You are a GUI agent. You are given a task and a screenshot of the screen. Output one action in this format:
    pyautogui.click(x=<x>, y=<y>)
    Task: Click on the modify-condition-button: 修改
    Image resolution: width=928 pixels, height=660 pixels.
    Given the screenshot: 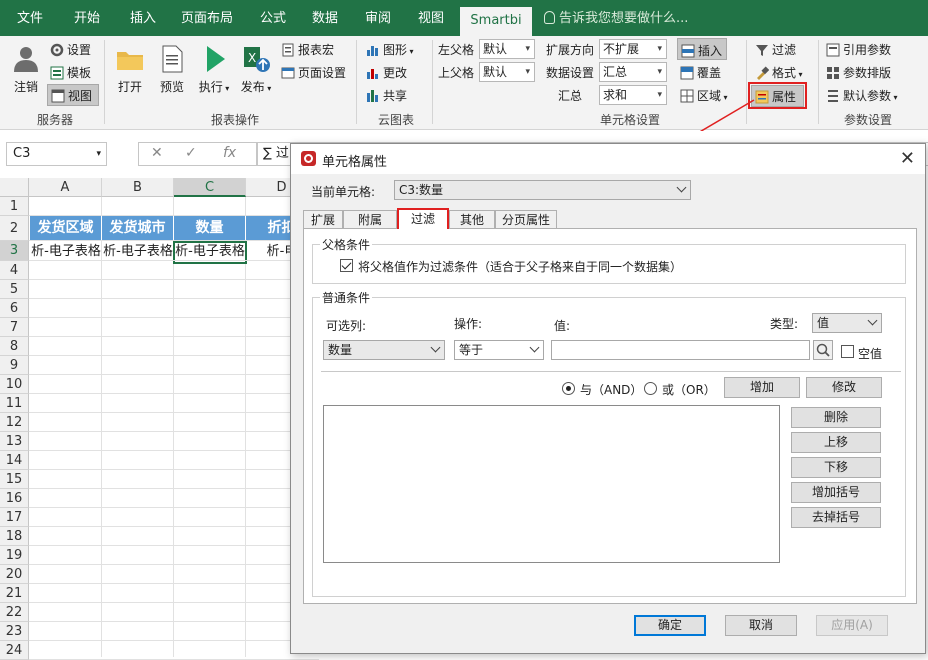 What is the action you would take?
    pyautogui.click(x=844, y=387)
    